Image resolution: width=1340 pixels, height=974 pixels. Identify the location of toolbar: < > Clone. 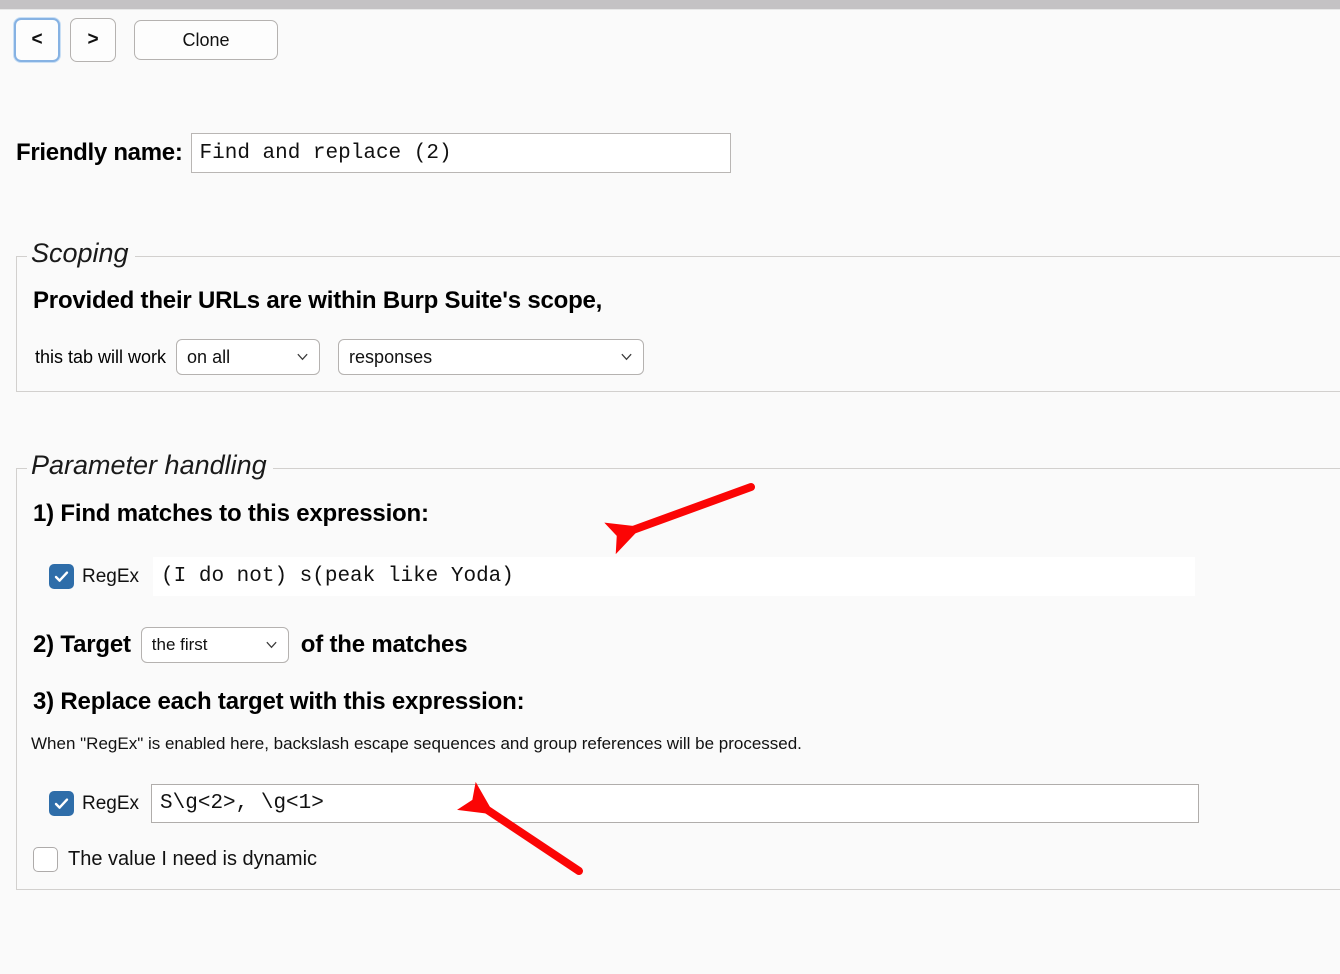
(146, 40).